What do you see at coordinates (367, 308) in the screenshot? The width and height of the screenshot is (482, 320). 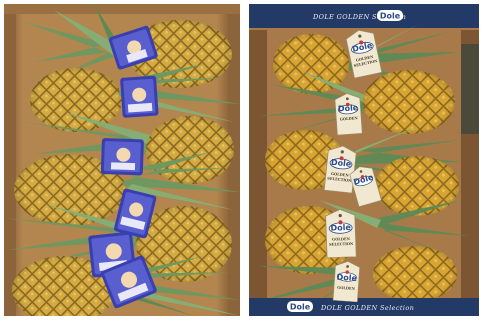 I see `banner-title: DOLE GOLDEN Selection` at bounding box center [367, 308].